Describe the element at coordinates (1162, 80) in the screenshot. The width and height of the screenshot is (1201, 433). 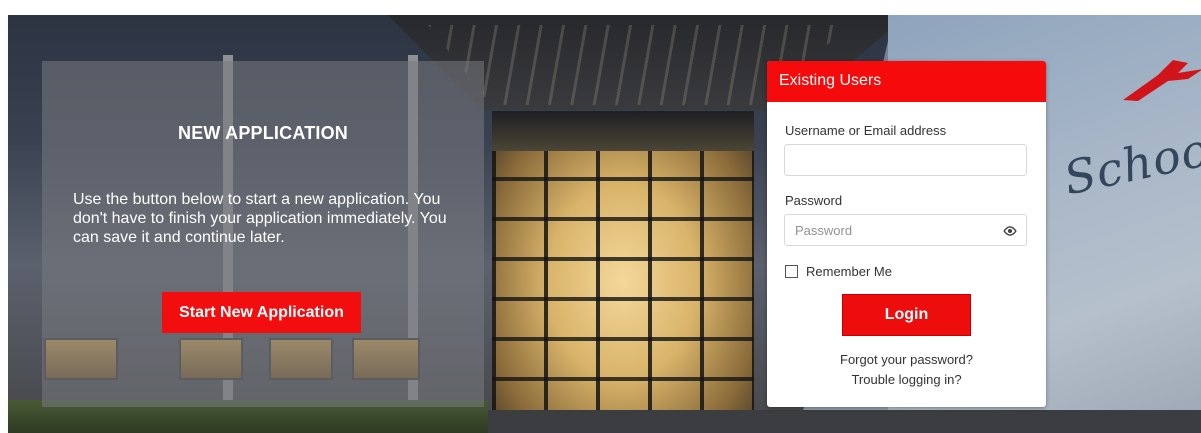
I see `school-logo-icon` at that location.